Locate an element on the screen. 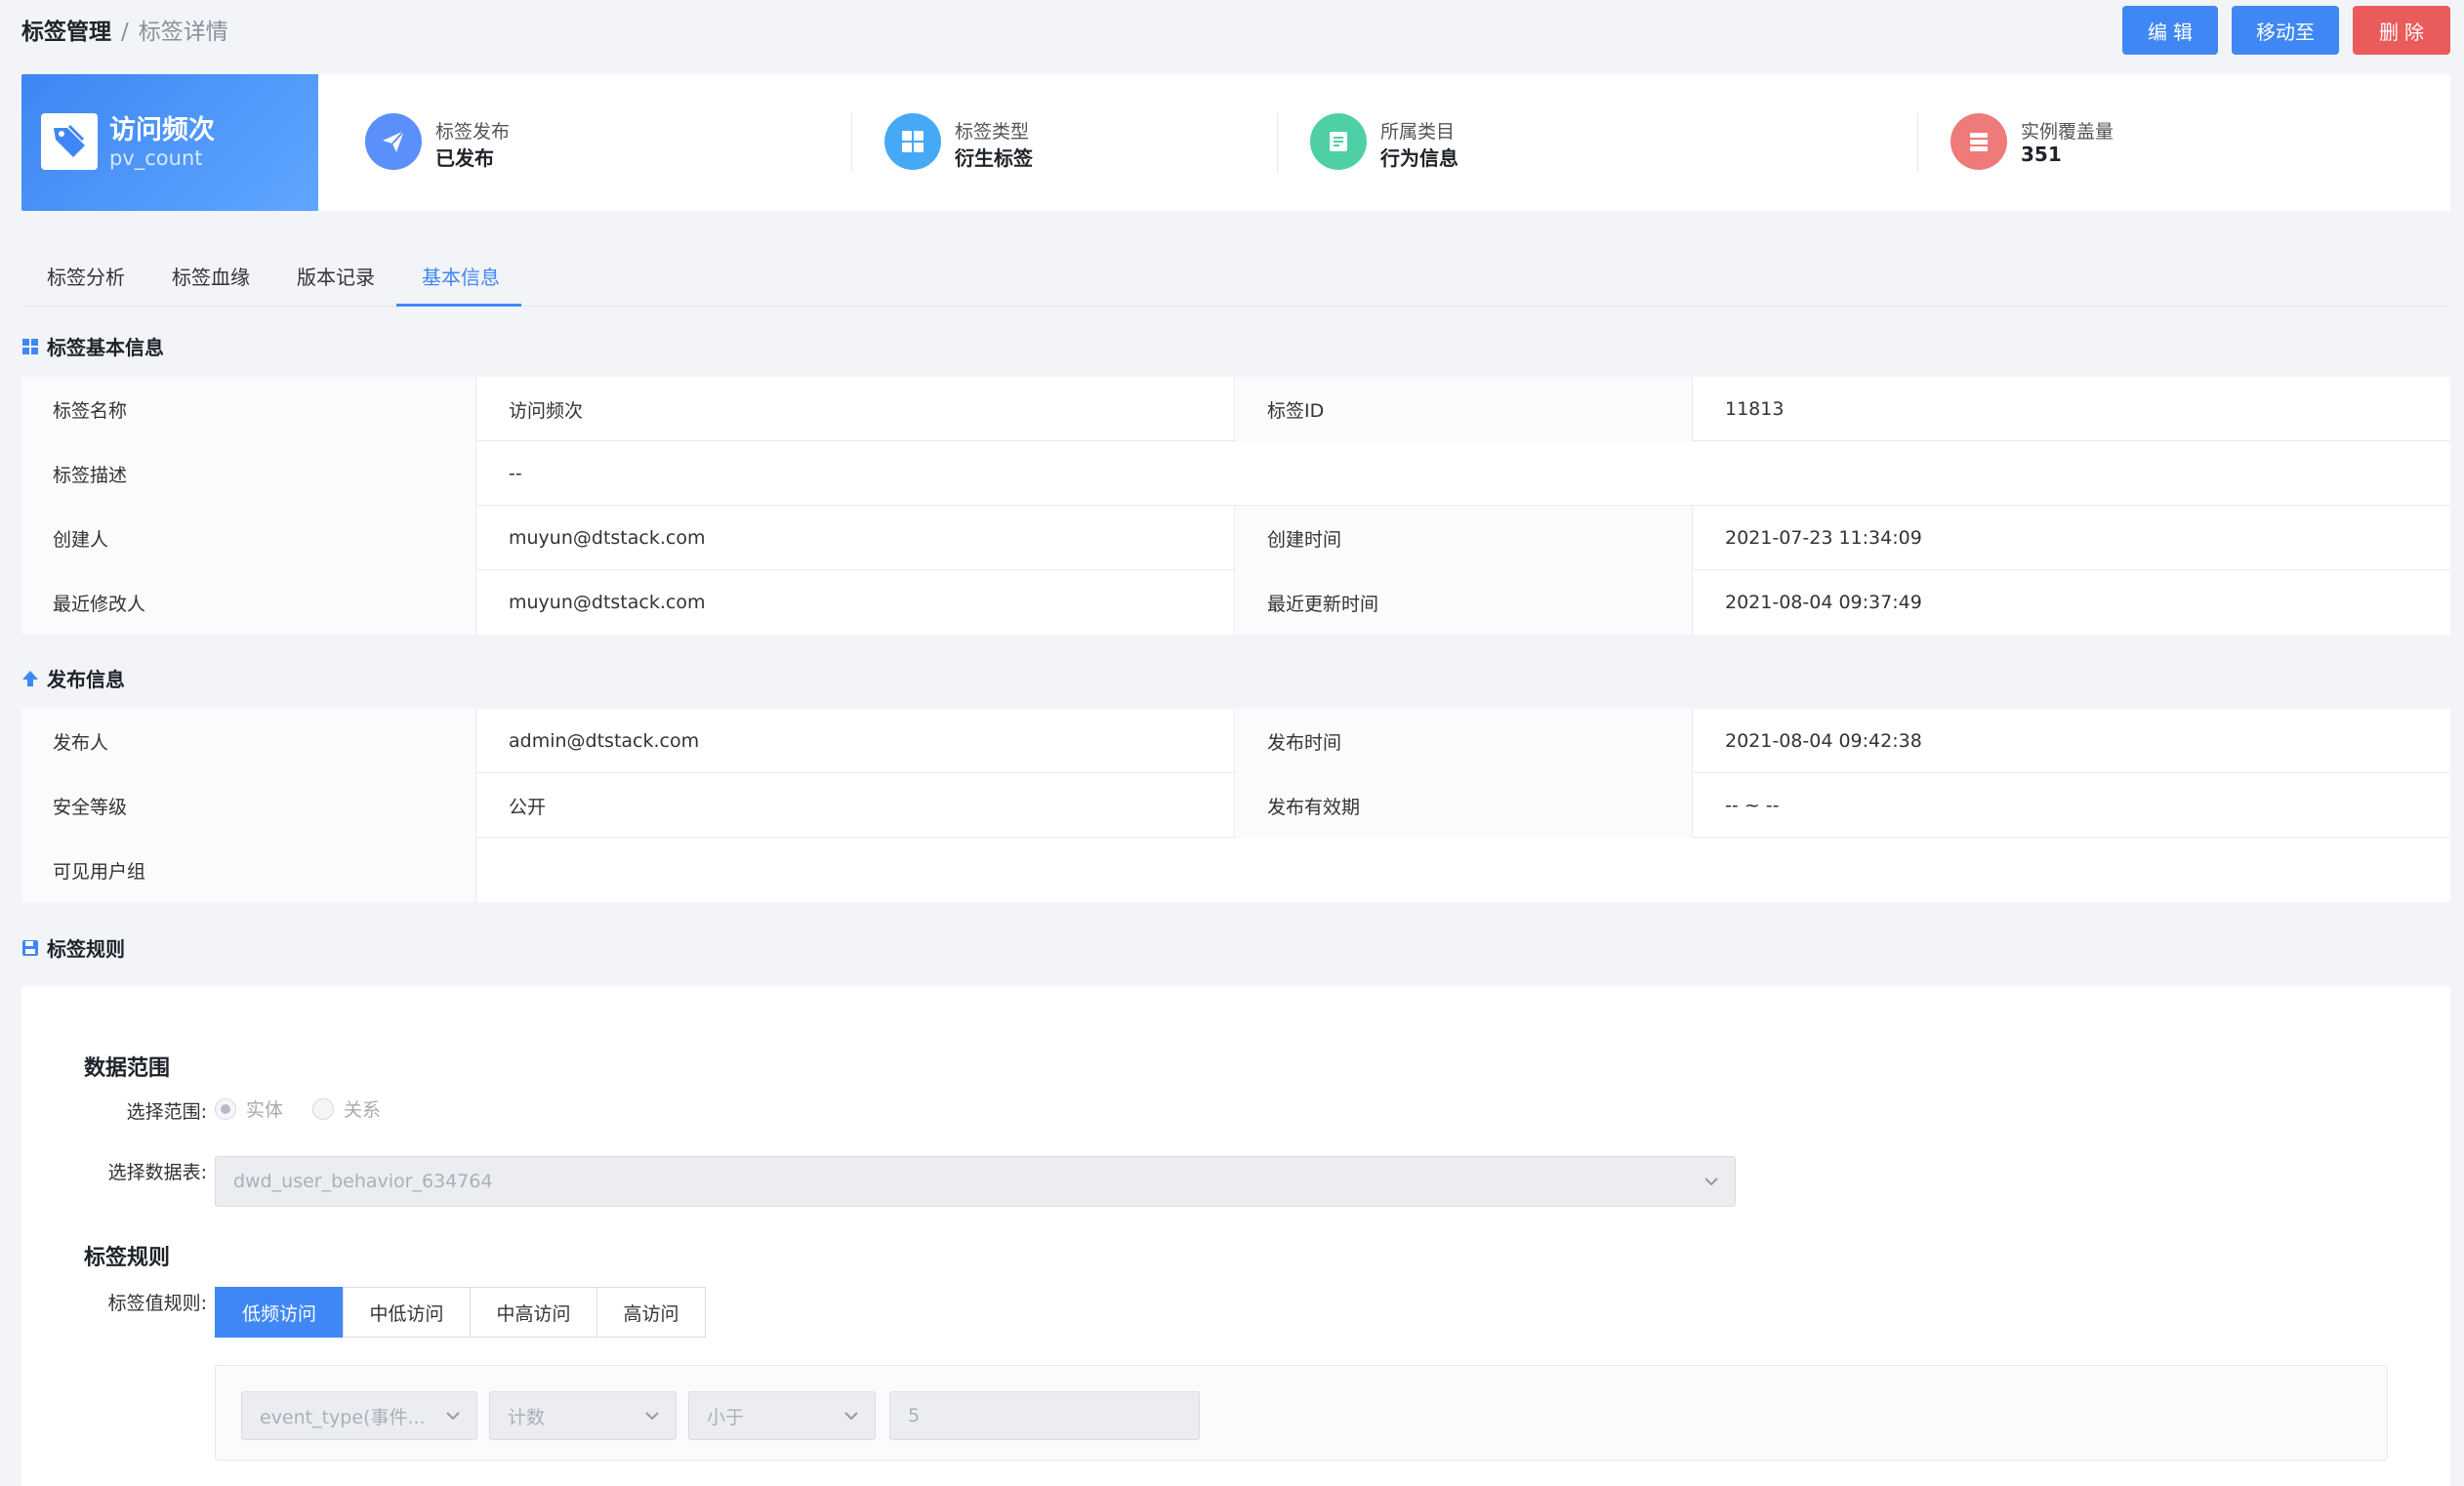 This screenshot has width=2464, height=1486. field-key: 最近更新时间 is located at coordinates (1464, 602).